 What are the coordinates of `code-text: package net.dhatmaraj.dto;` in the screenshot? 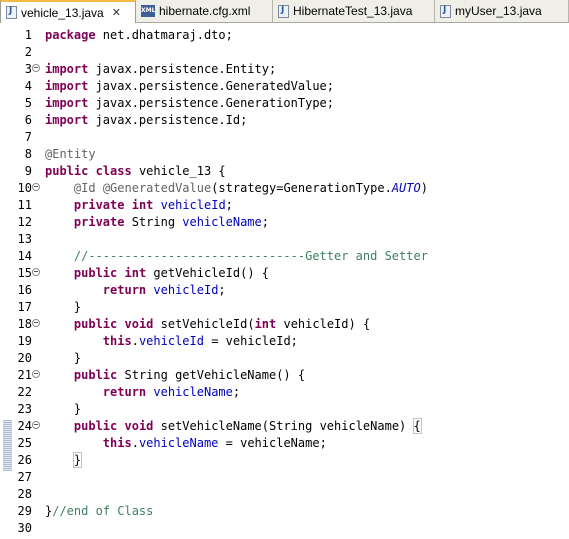 It's located at (139, 35).